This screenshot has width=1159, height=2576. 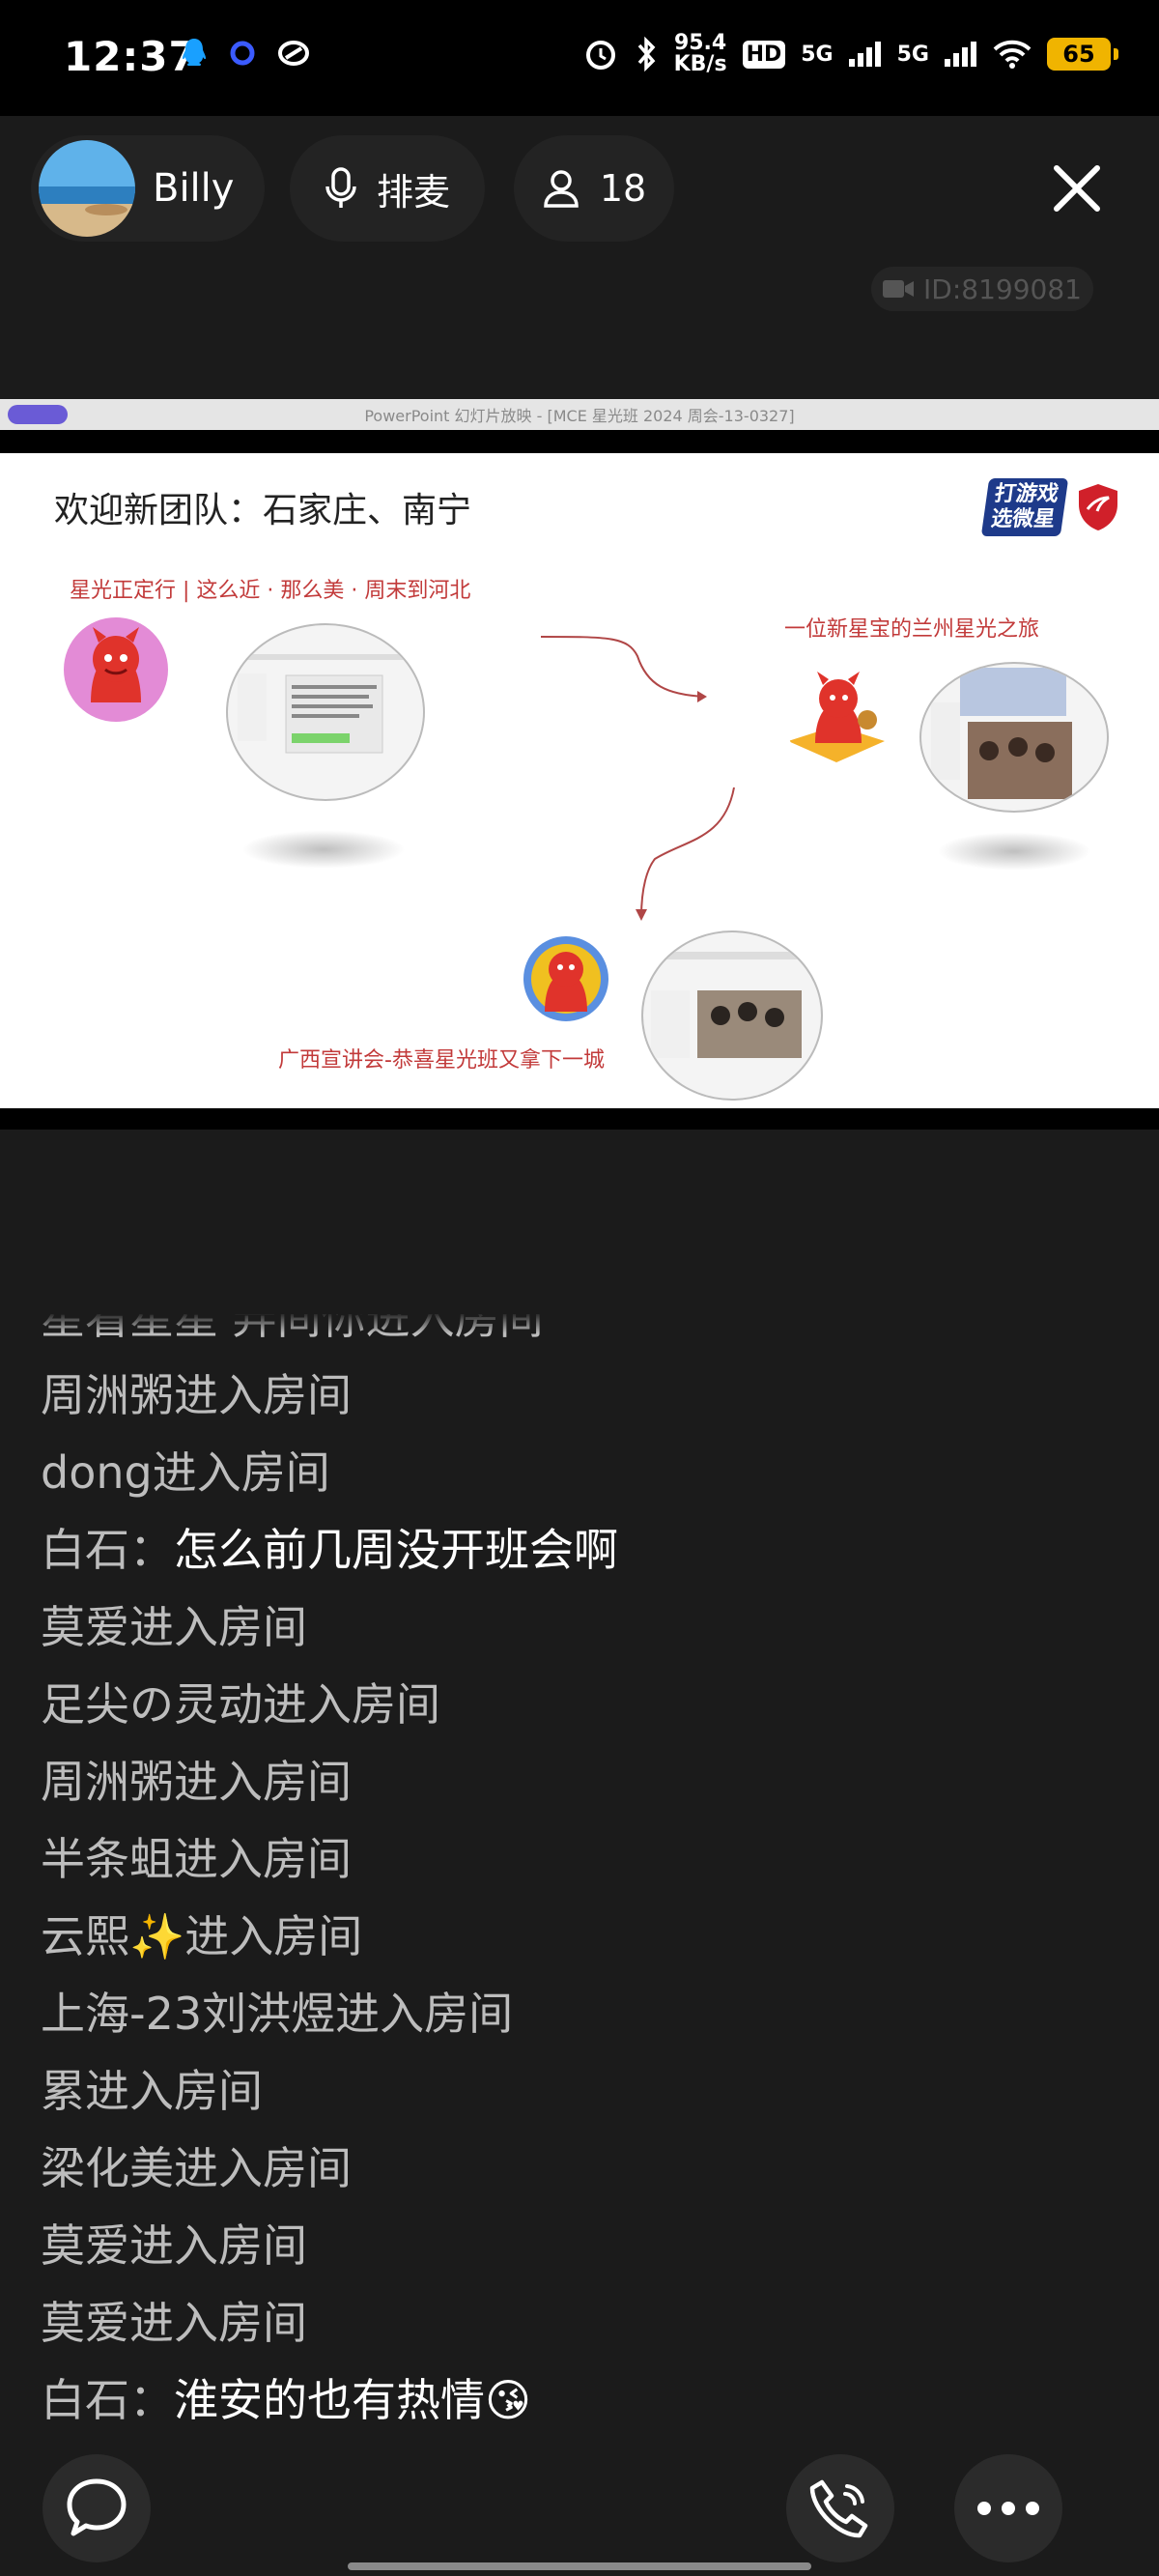 I want to click on slide-bottom-border, so click(x=579, y=1119).